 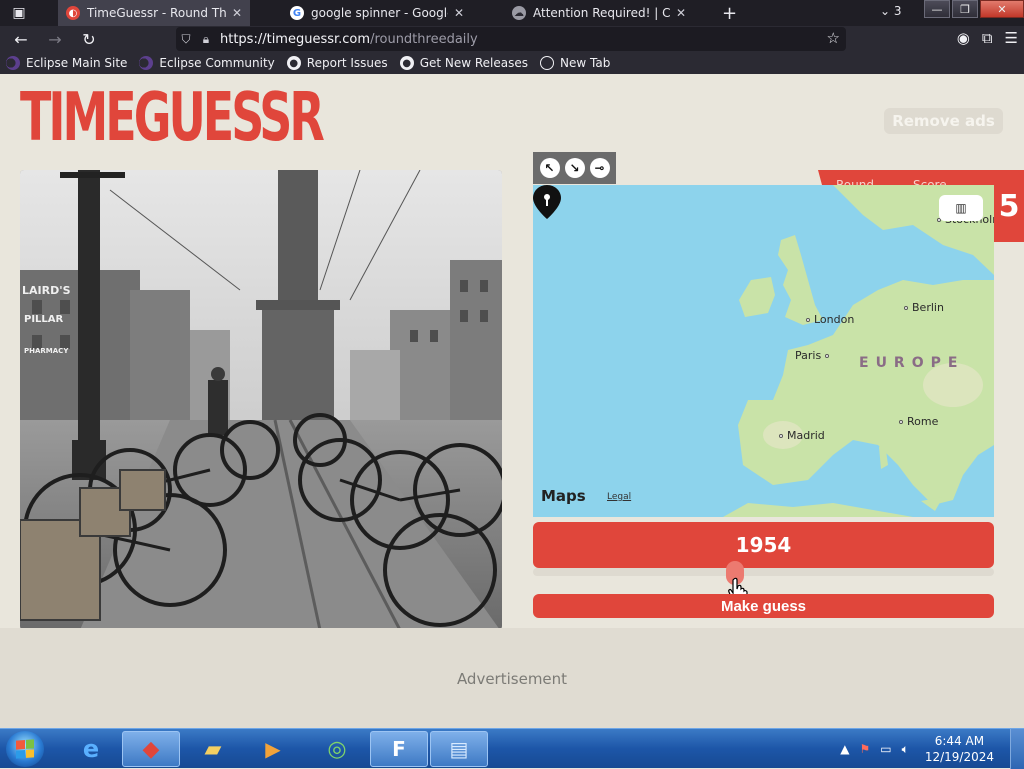 What do you see at coordinates (961, 208) in the screenshot?
I see `map-type-icon: ▥` at bounding box center [961, 208].